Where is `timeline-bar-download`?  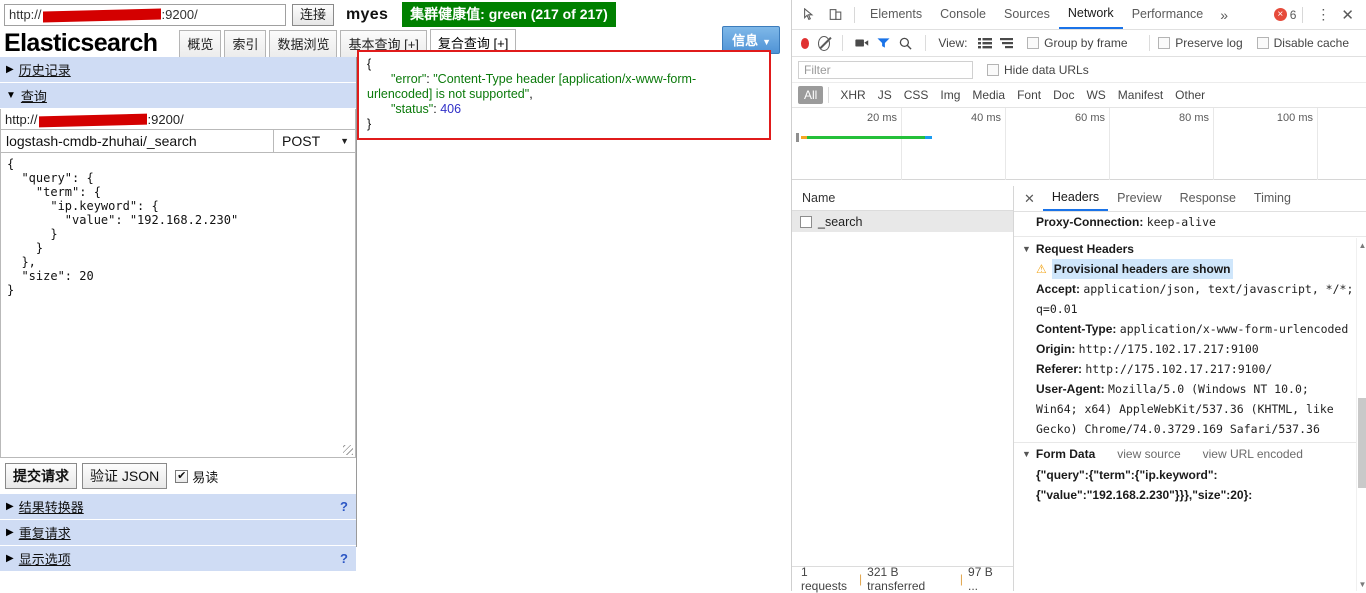
timeline-bar-download is located at coordinates (866, 137).